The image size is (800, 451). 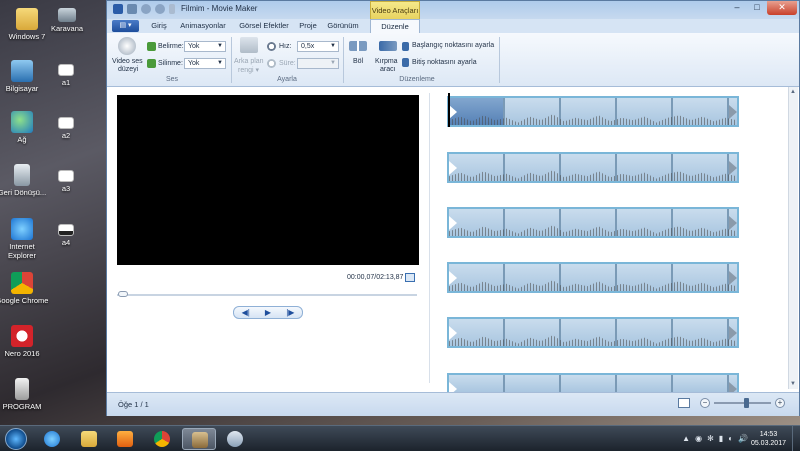 What do you see at coordinates (782, 8) in the screenshot?
I see `close-button: ✕` at bounding box center [782, 8].